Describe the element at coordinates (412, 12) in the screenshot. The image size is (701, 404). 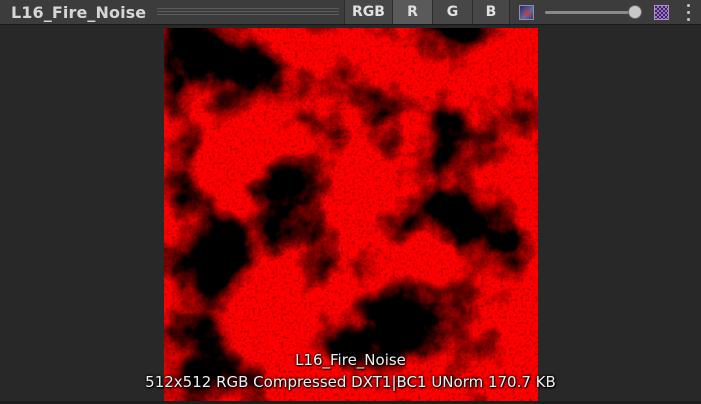
I see `channel-r-button: R` at that location.